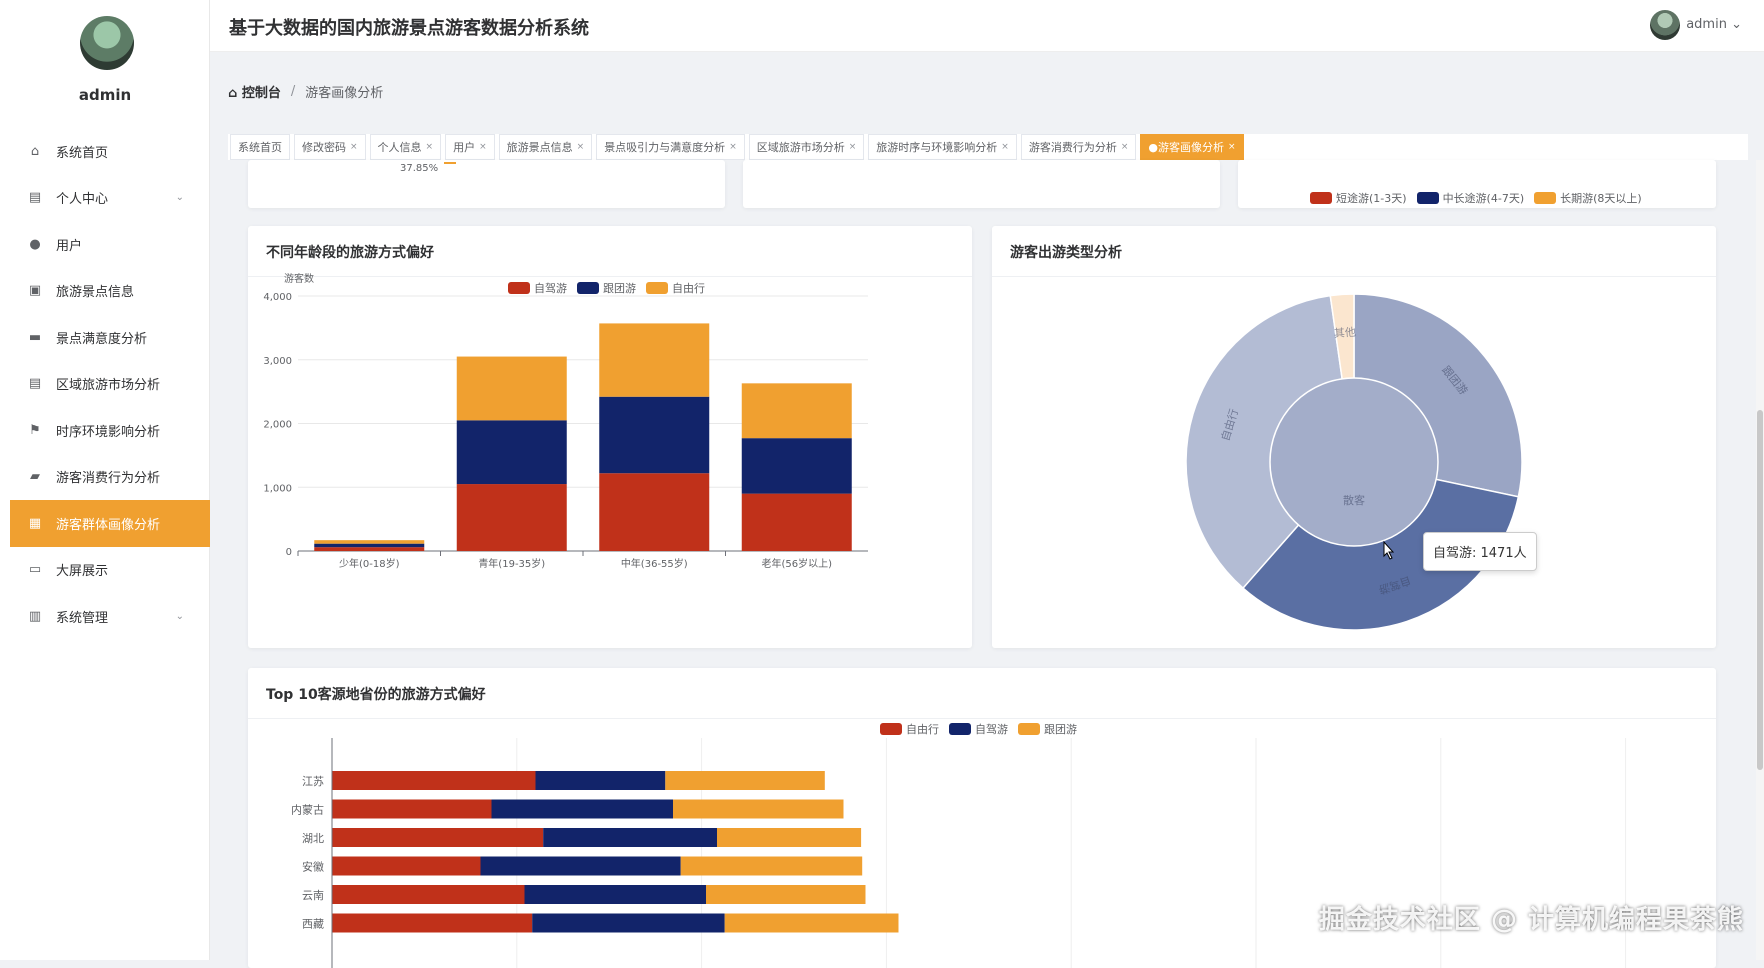 The image size is (1764, 968). I want to click on sidebar-item-7: ▰游客消费行为分析, so click(110, 477).